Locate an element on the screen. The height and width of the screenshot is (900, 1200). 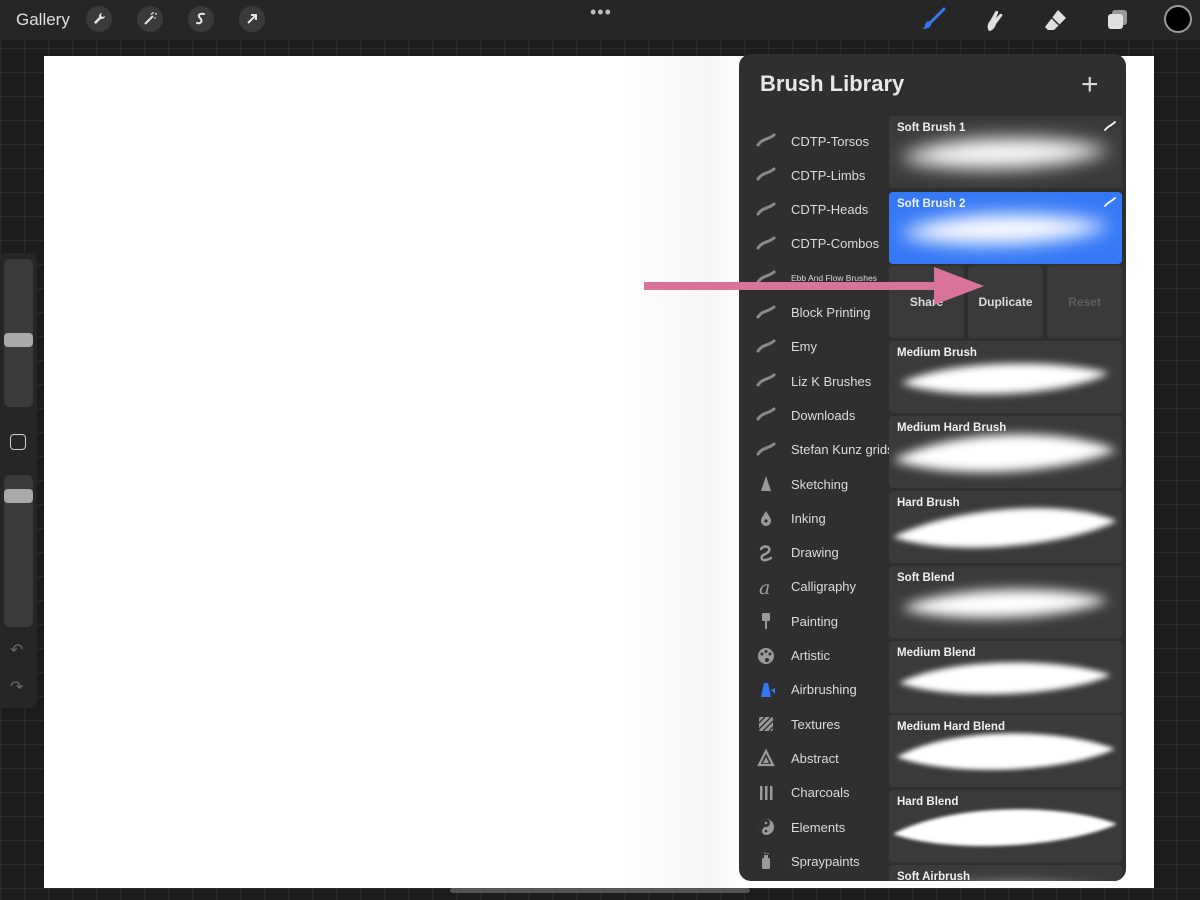
svg-text: a is located at coordinates (764, 587).